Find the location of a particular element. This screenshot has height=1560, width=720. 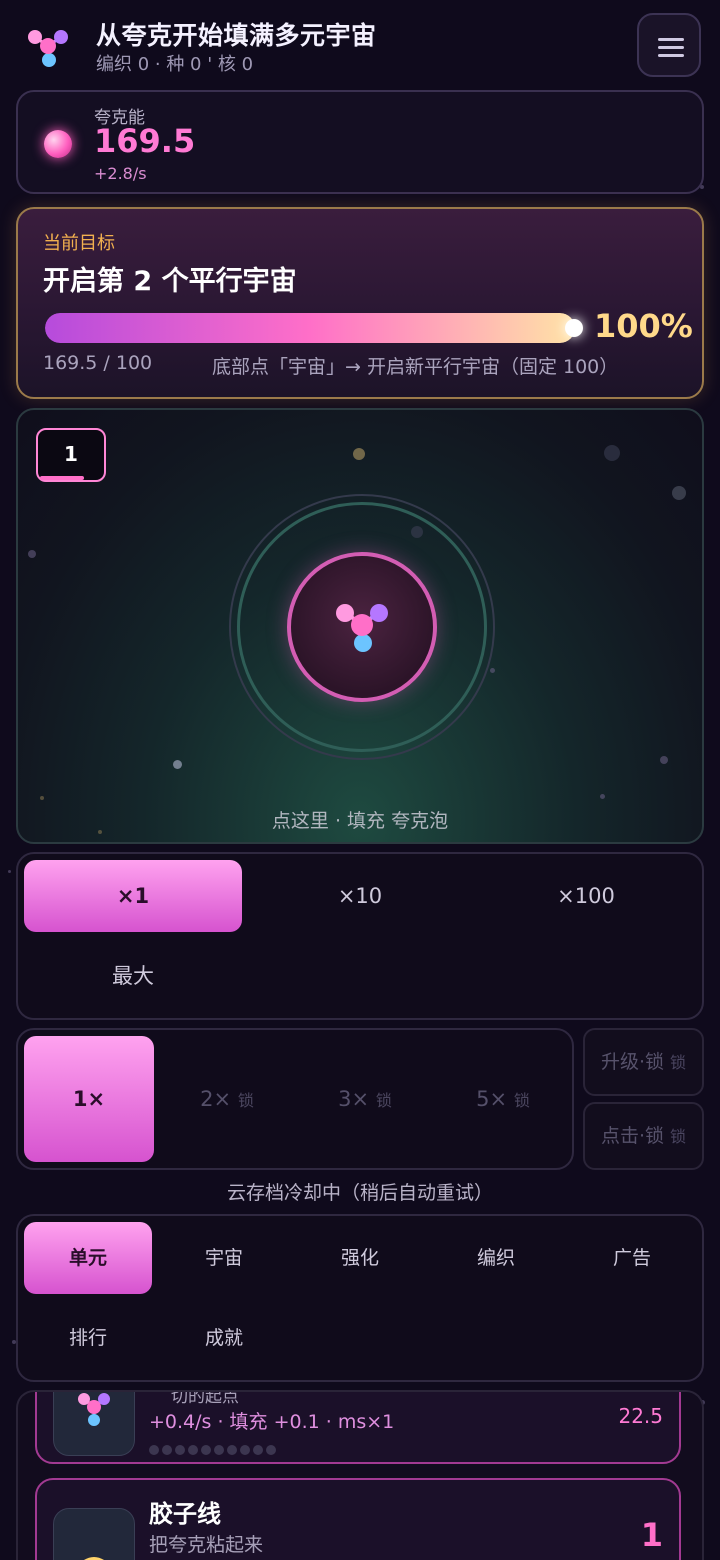

unit-description: 切的起点 is located at coordinates (205, 1398).